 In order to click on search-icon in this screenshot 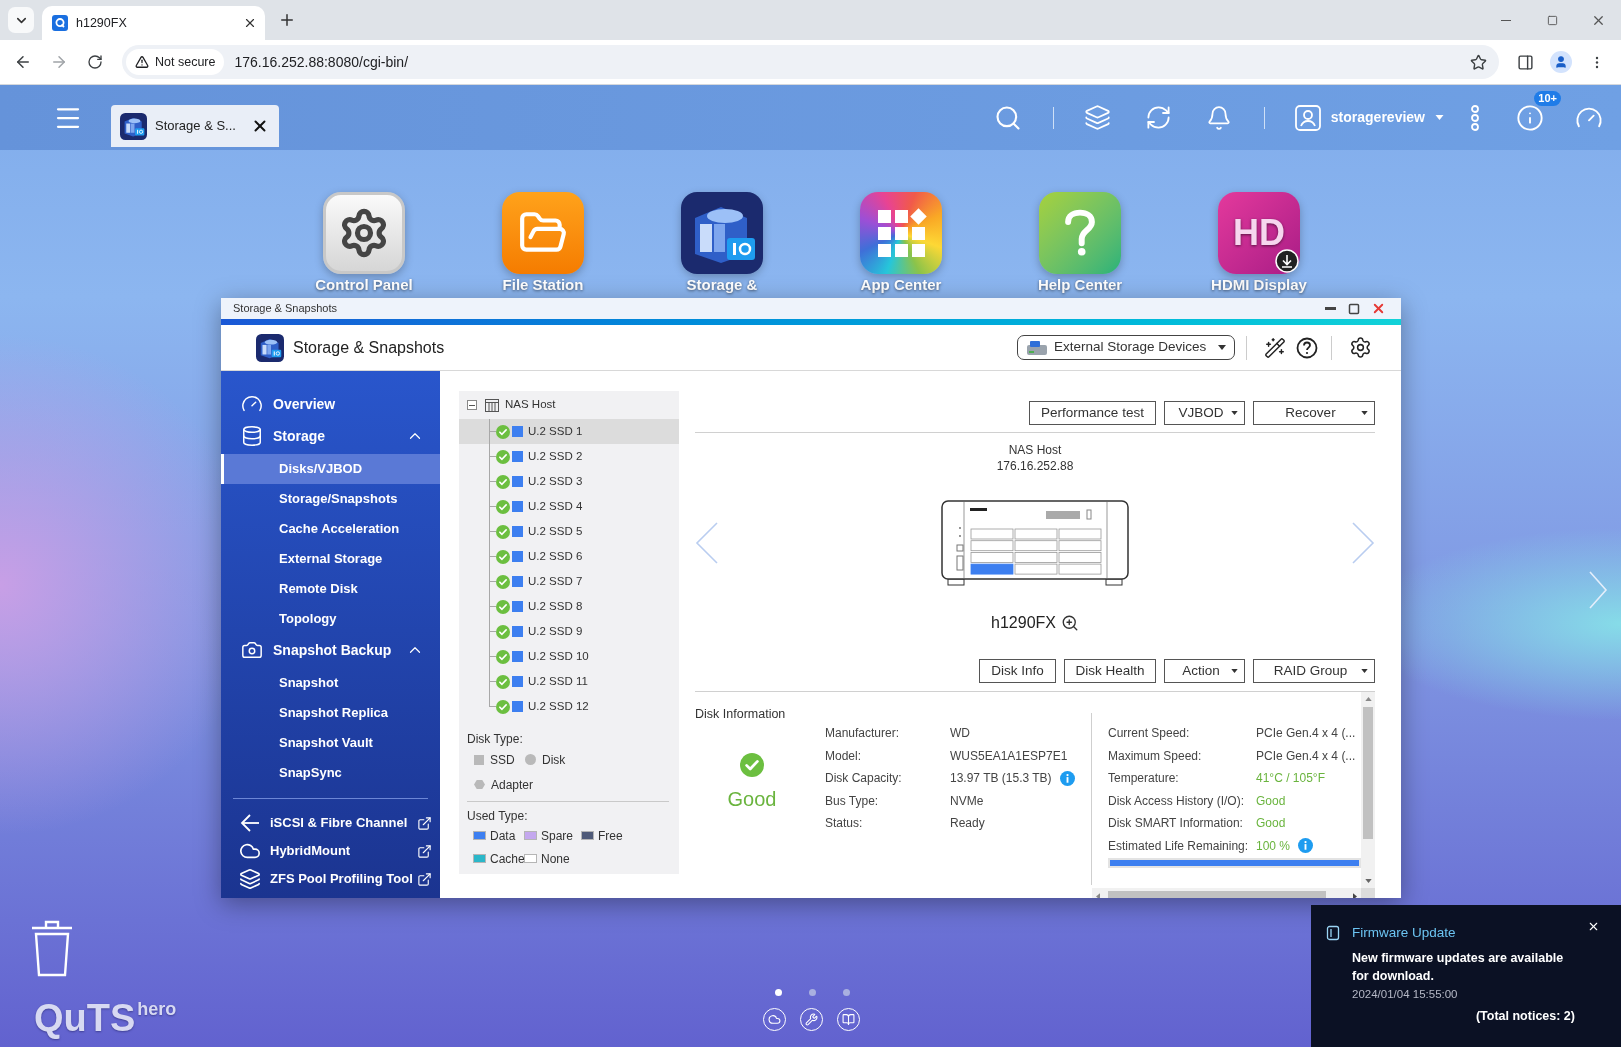, I will do `click(1007, 117)`.